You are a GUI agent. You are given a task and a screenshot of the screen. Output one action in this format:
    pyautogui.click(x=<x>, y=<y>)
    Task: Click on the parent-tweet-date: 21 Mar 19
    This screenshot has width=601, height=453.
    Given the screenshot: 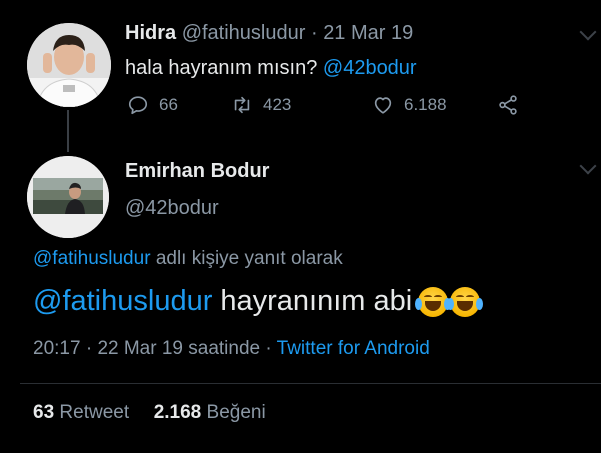 What is the action you would take?
    pyautogui.click(x=368, y=33)
    